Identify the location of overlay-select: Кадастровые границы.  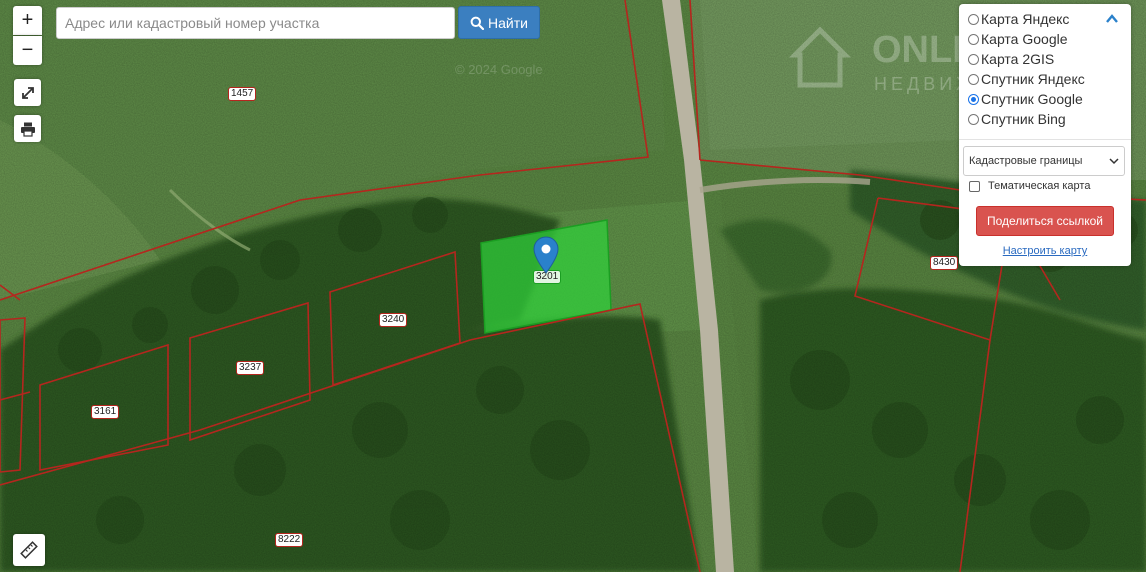
(1044, 161).